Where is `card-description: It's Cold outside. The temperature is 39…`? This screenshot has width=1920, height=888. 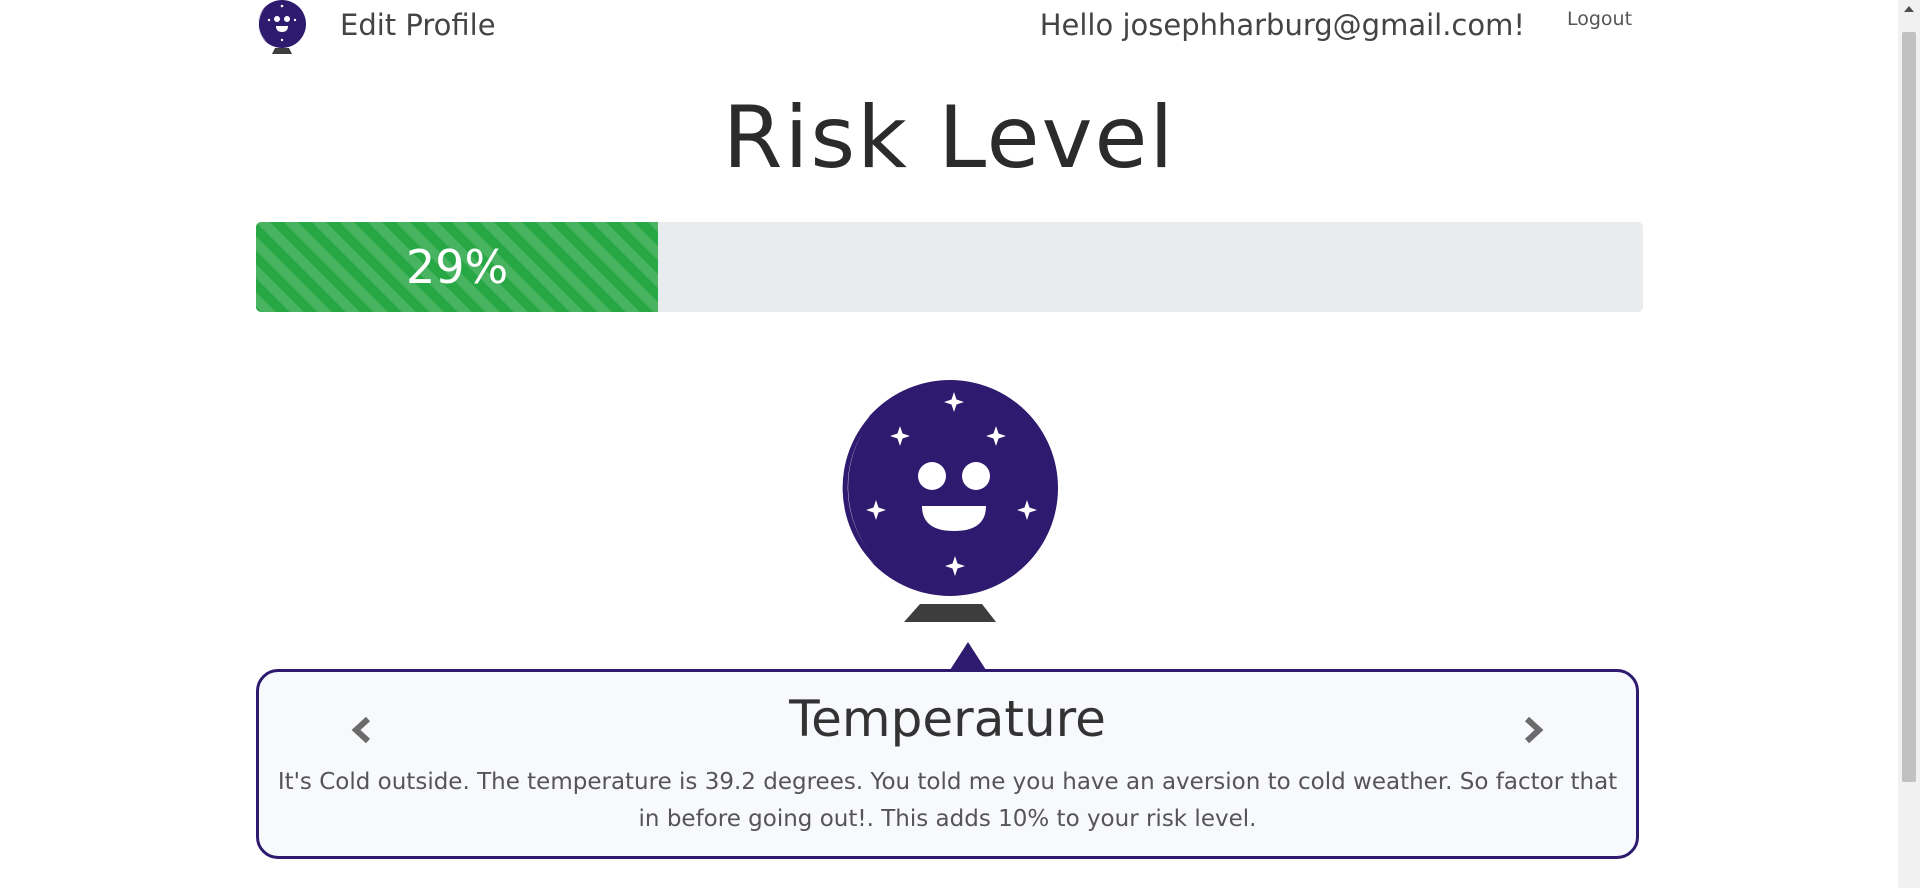 card-description: It's Cold outside. The temperature is 39… is located at coordinates (947, 800).